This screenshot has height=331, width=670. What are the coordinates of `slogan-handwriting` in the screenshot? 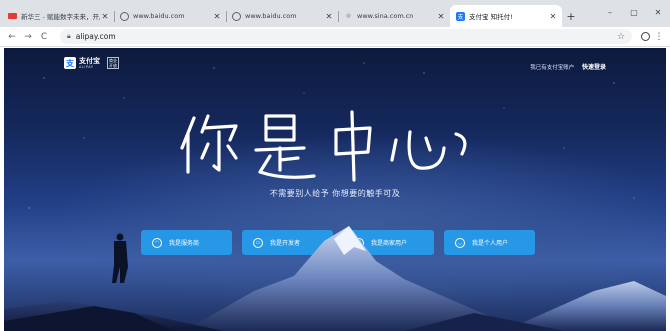 It's located at (323, 146).